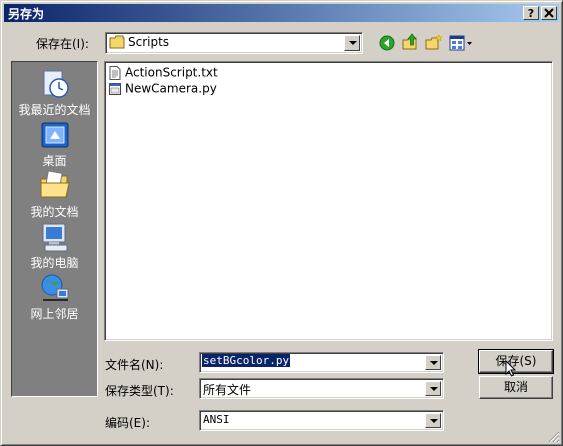 The width and height of the screenshot is (563, 446). Describe the element at coordinates (26, 14) in the screenshot. I see `window-title: 另存为` at that location.